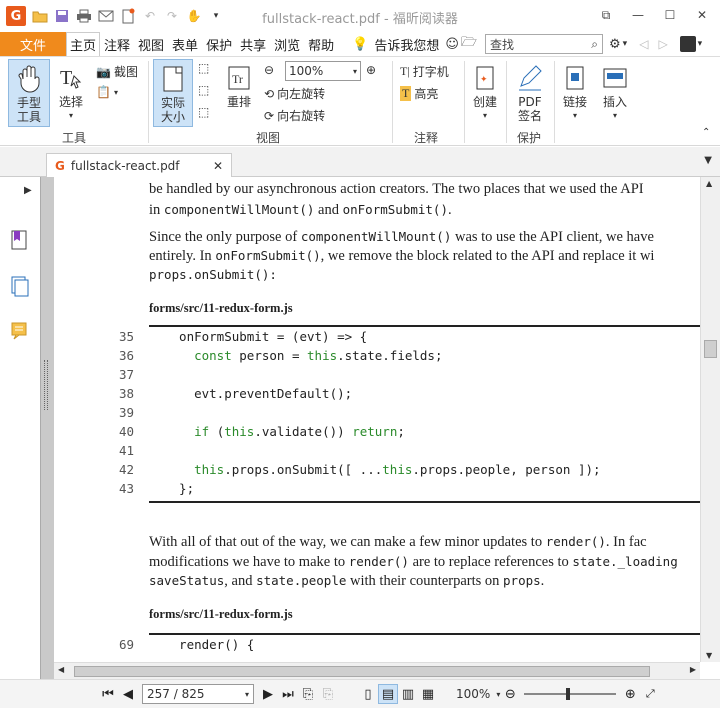  I want to click on maximize-button: ☐, so click(670, 15).